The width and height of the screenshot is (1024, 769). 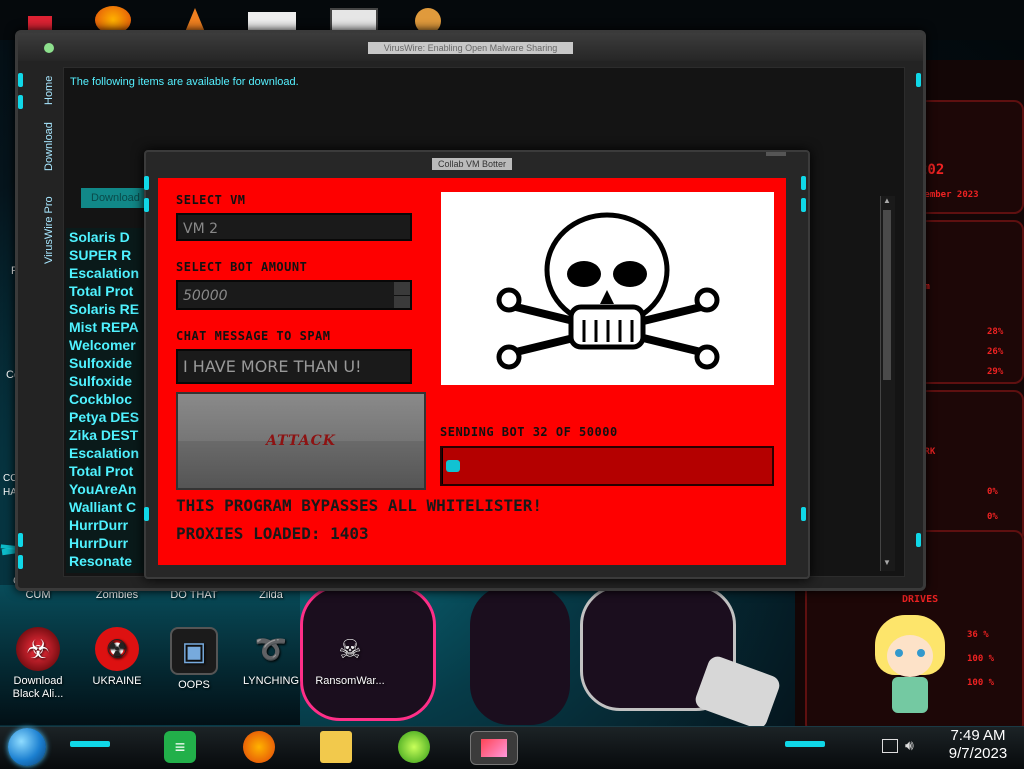 What do you see at coordinates (194, 685) in the screenshot?
I see `desktop-icon-label: OOPS` at bounding box center [194, 685].